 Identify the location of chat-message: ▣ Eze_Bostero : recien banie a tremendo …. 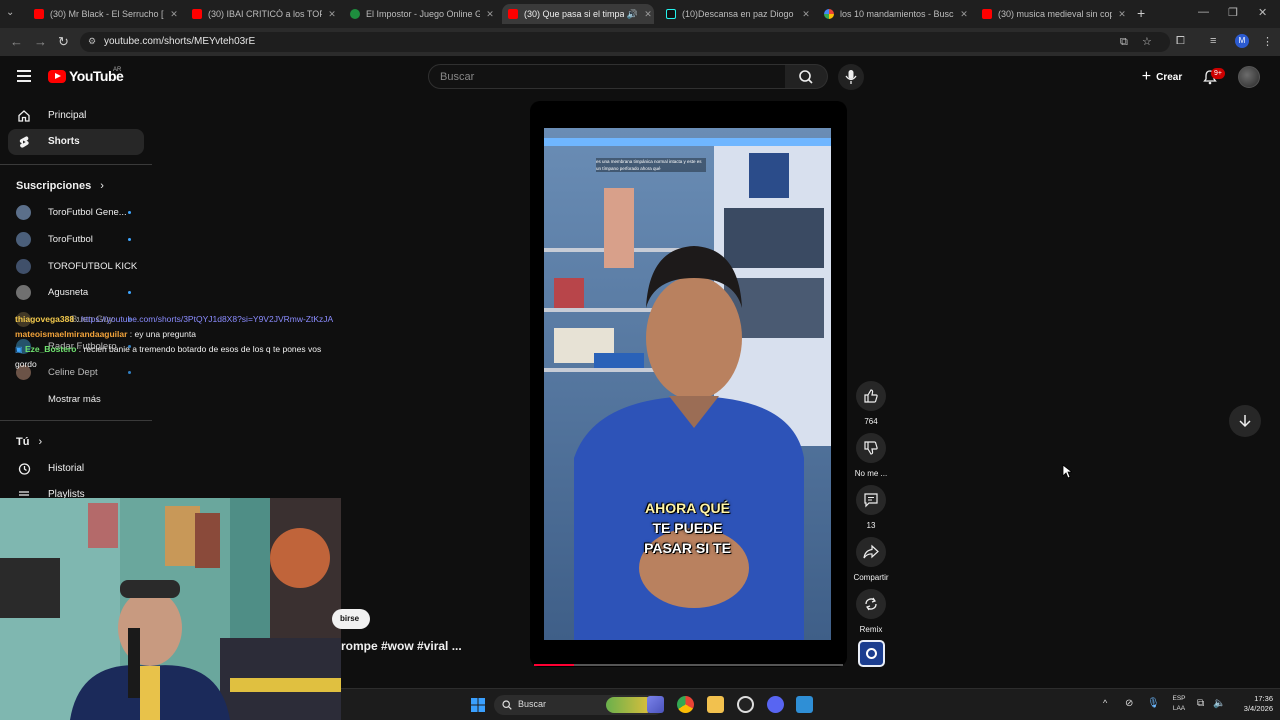
(168, 356).